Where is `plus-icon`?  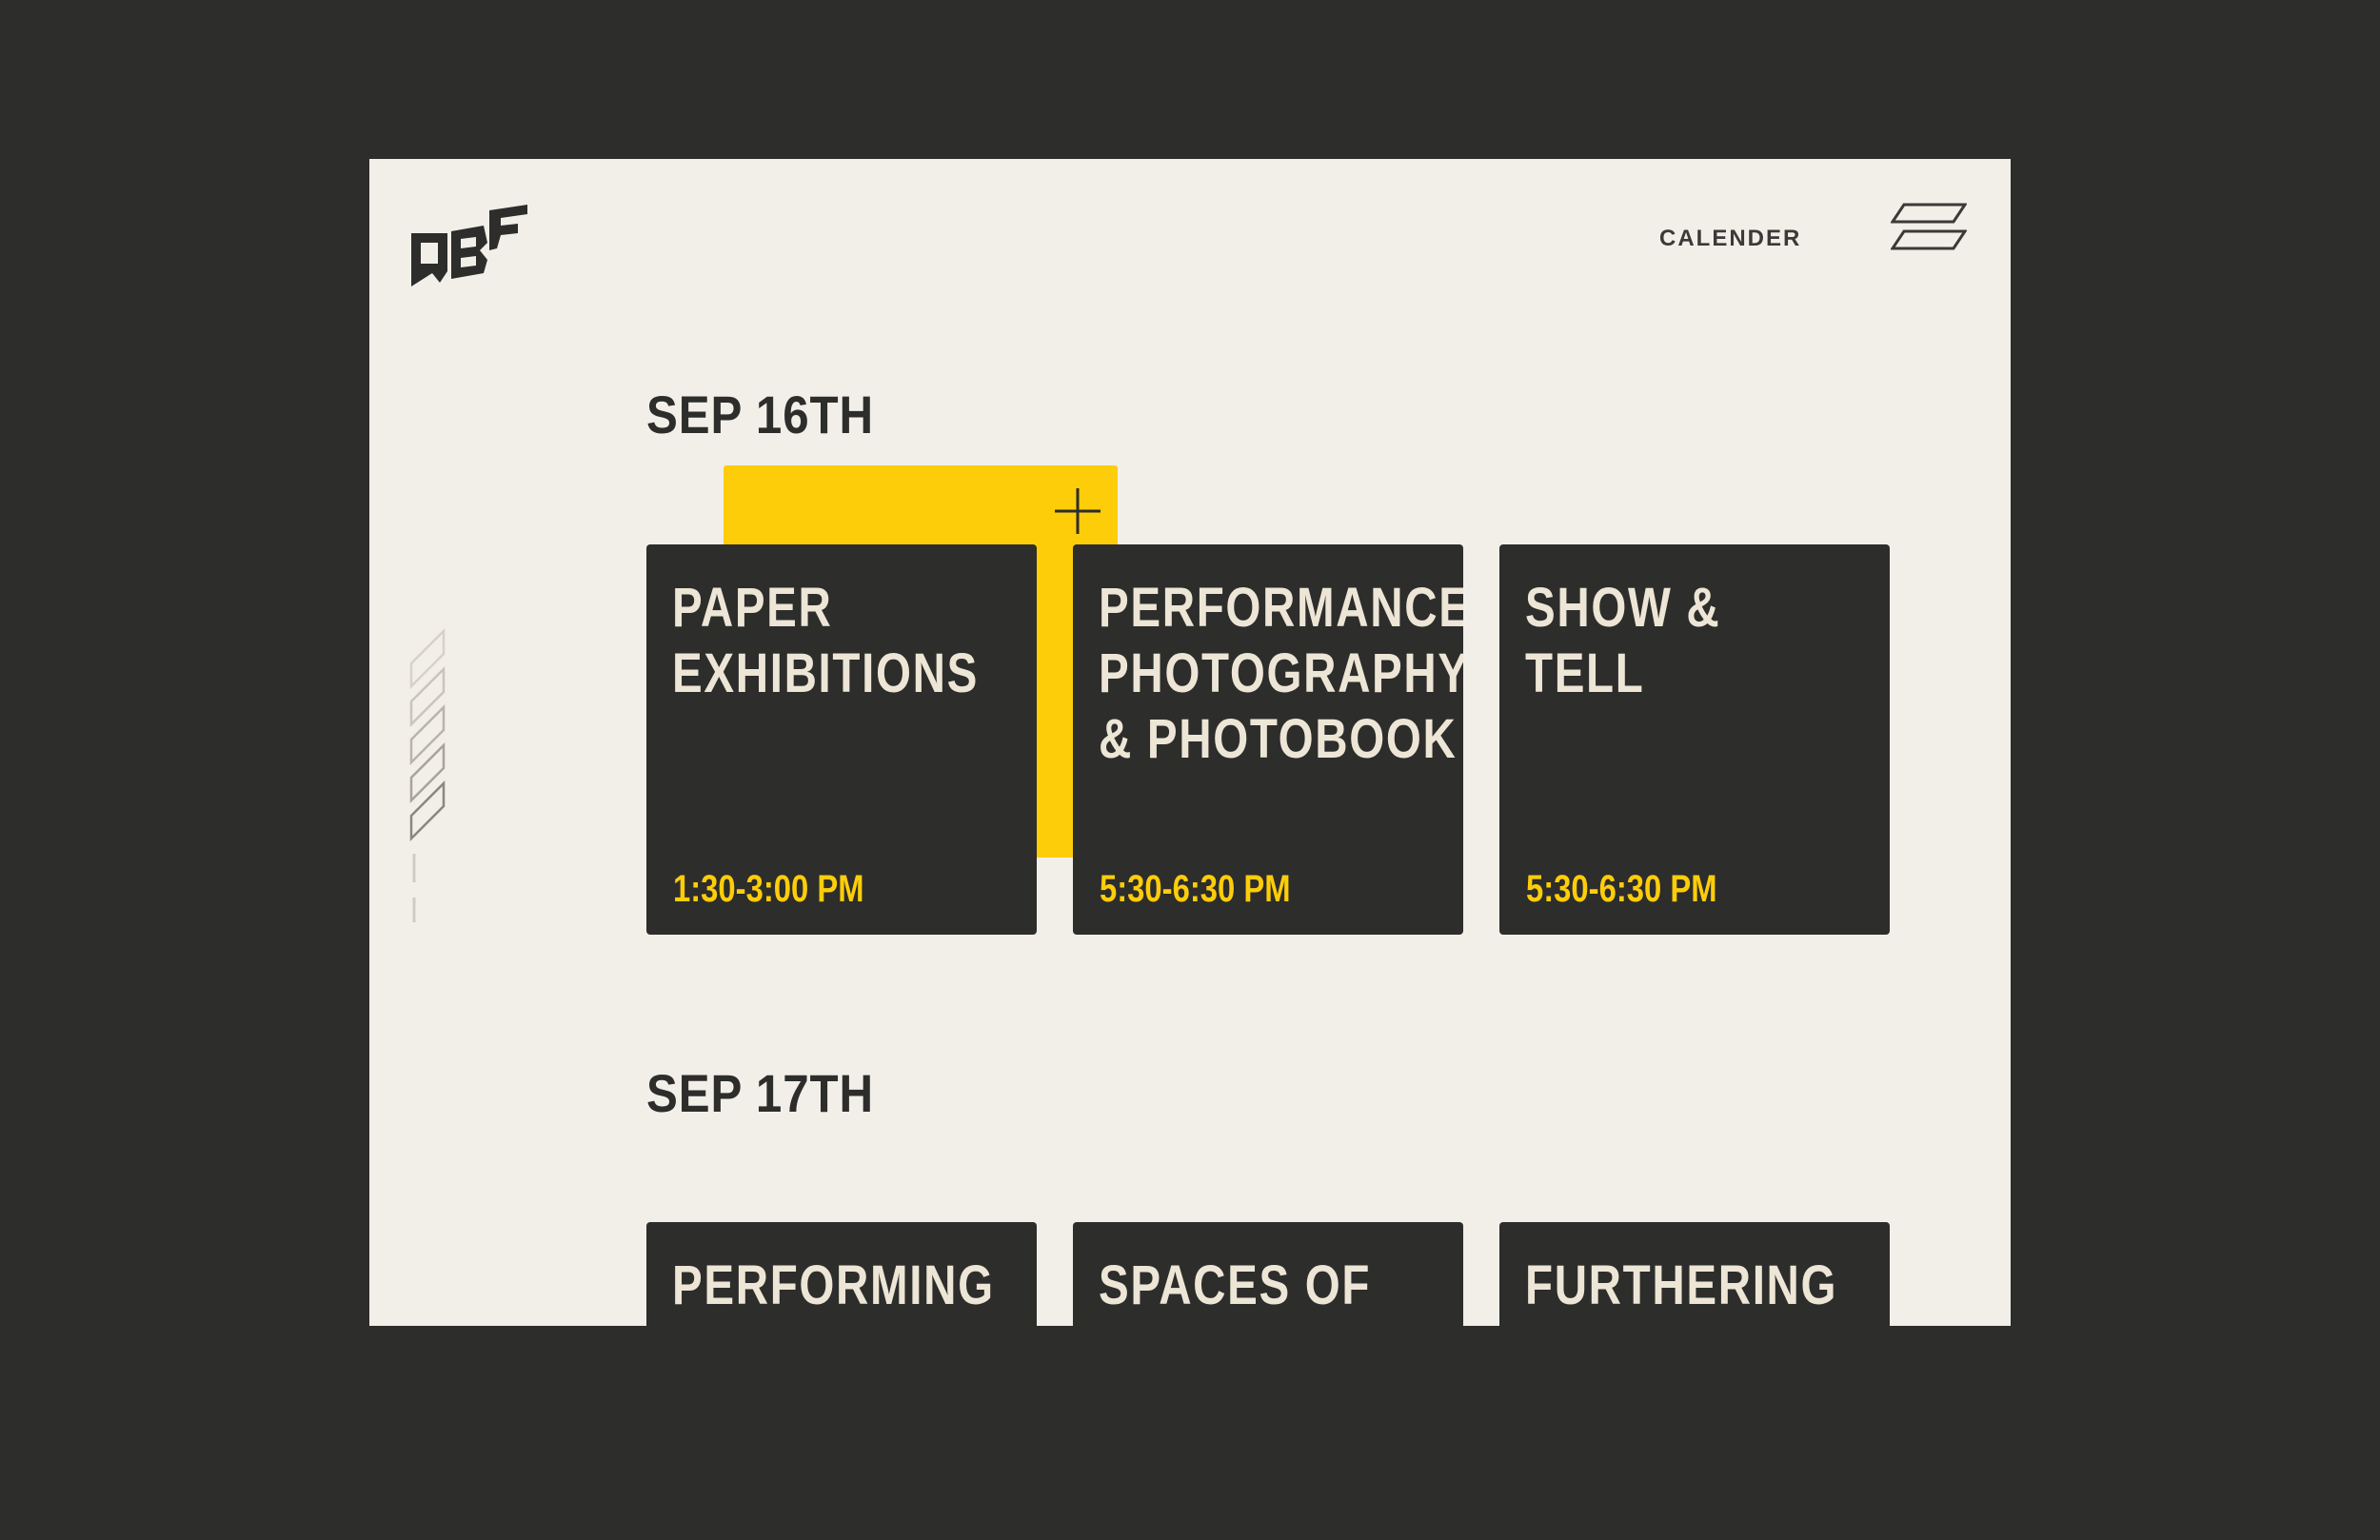 plus-icon is located at coordinates (1077, 511).